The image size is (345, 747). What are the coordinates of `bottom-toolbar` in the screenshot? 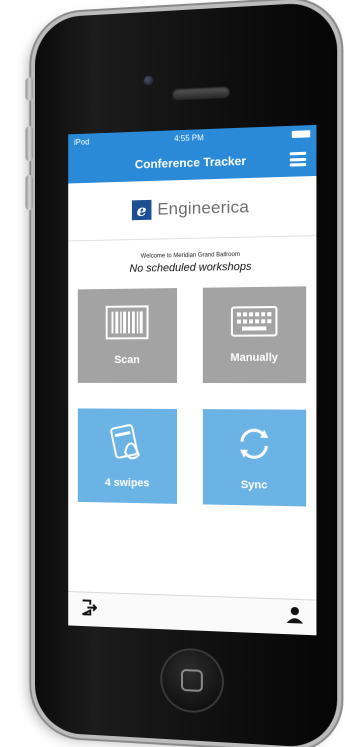 It's located at (192, 613).